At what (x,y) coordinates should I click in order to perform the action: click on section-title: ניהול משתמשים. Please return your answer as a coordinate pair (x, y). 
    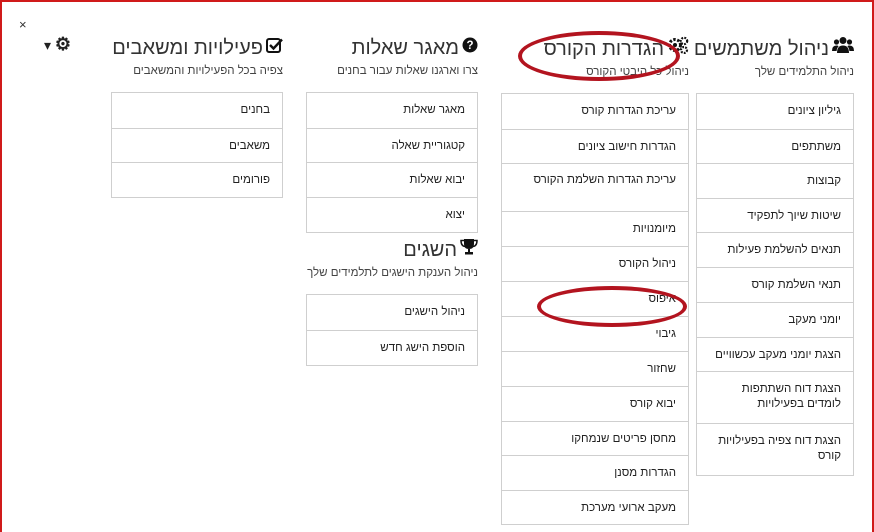
    Looking at the image, I should click on (773, 48).